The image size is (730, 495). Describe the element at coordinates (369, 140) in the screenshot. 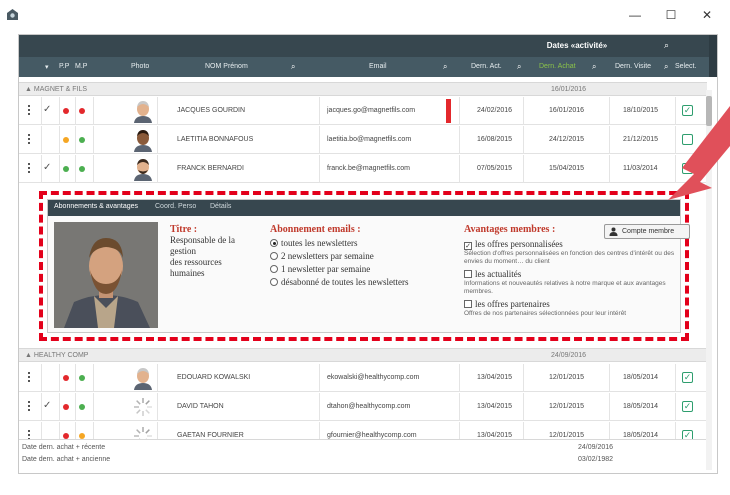

I see `row-email: laetitia.bo@magnetfils.com` at that location.